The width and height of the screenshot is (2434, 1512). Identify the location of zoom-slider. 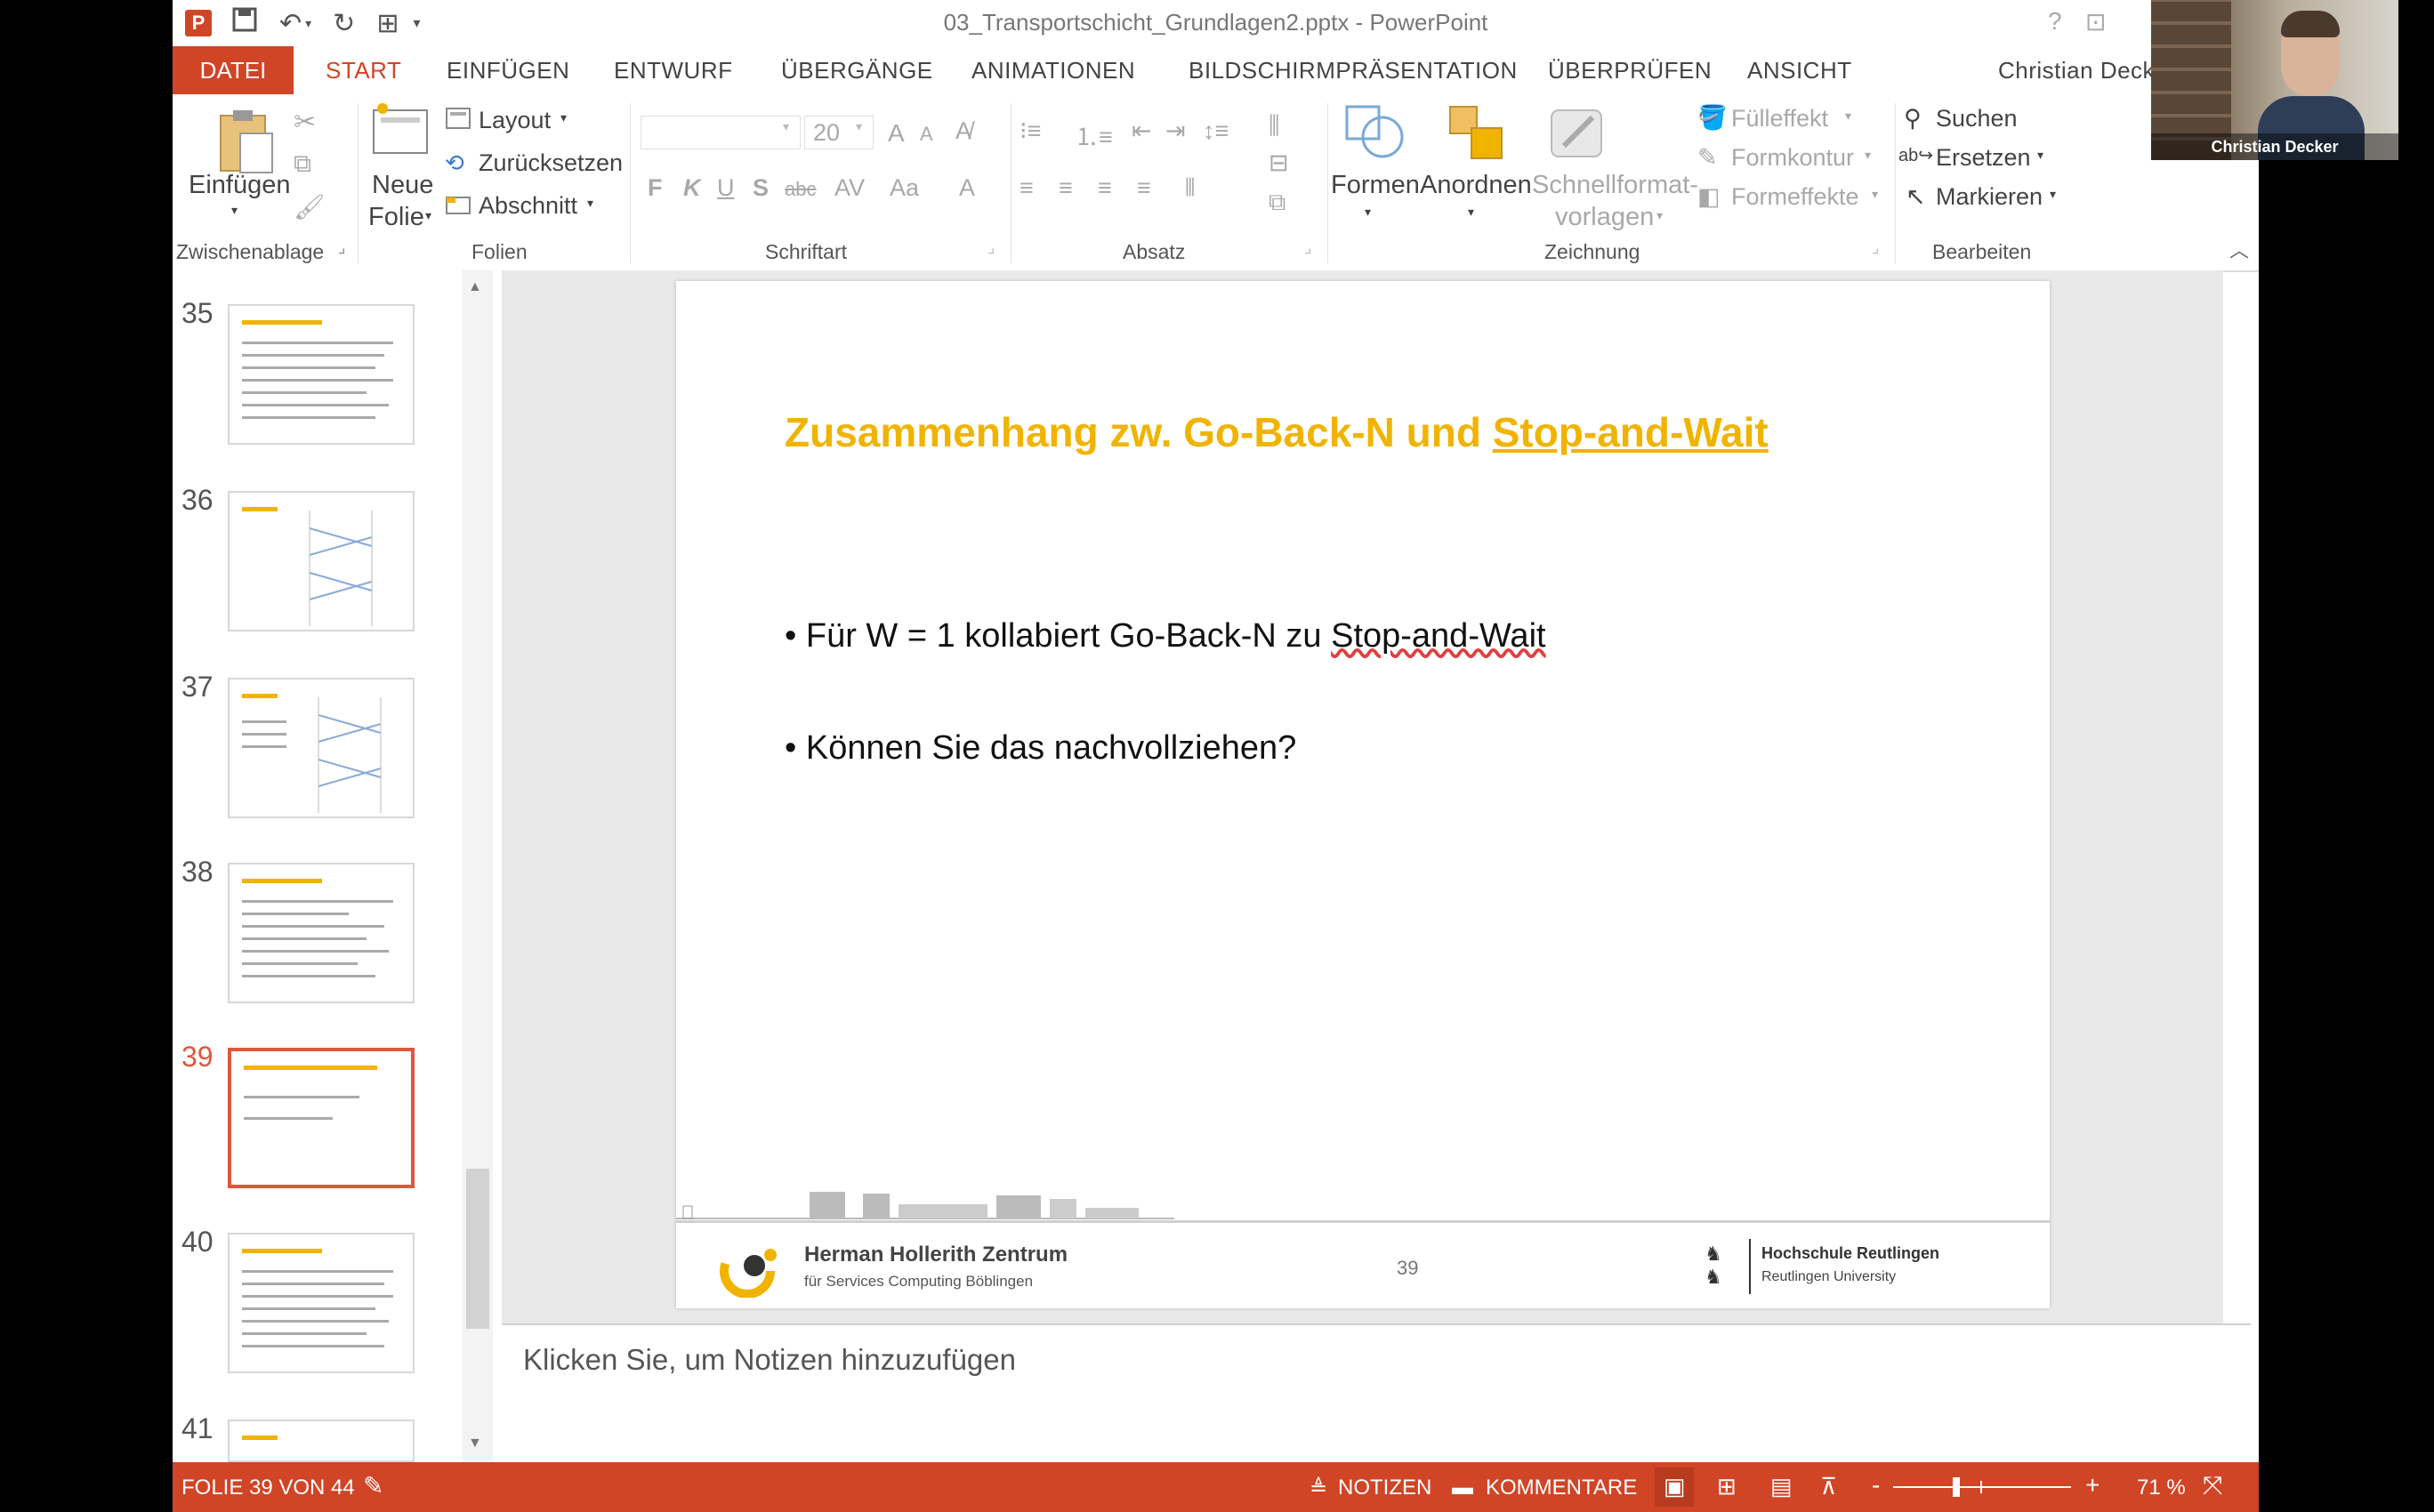
(1982, 1487).